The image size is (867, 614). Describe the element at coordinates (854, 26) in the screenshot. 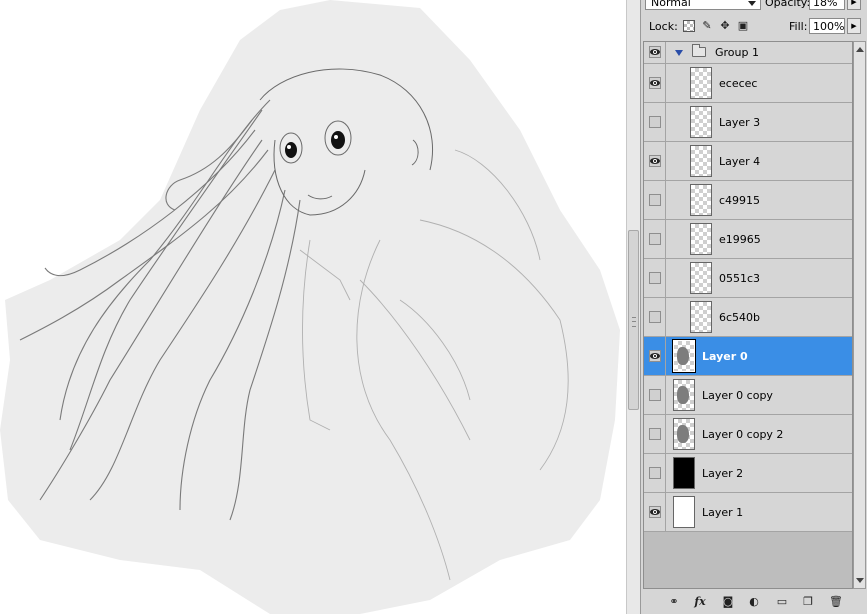

I see `fill-slider-button: ▶` at that location.